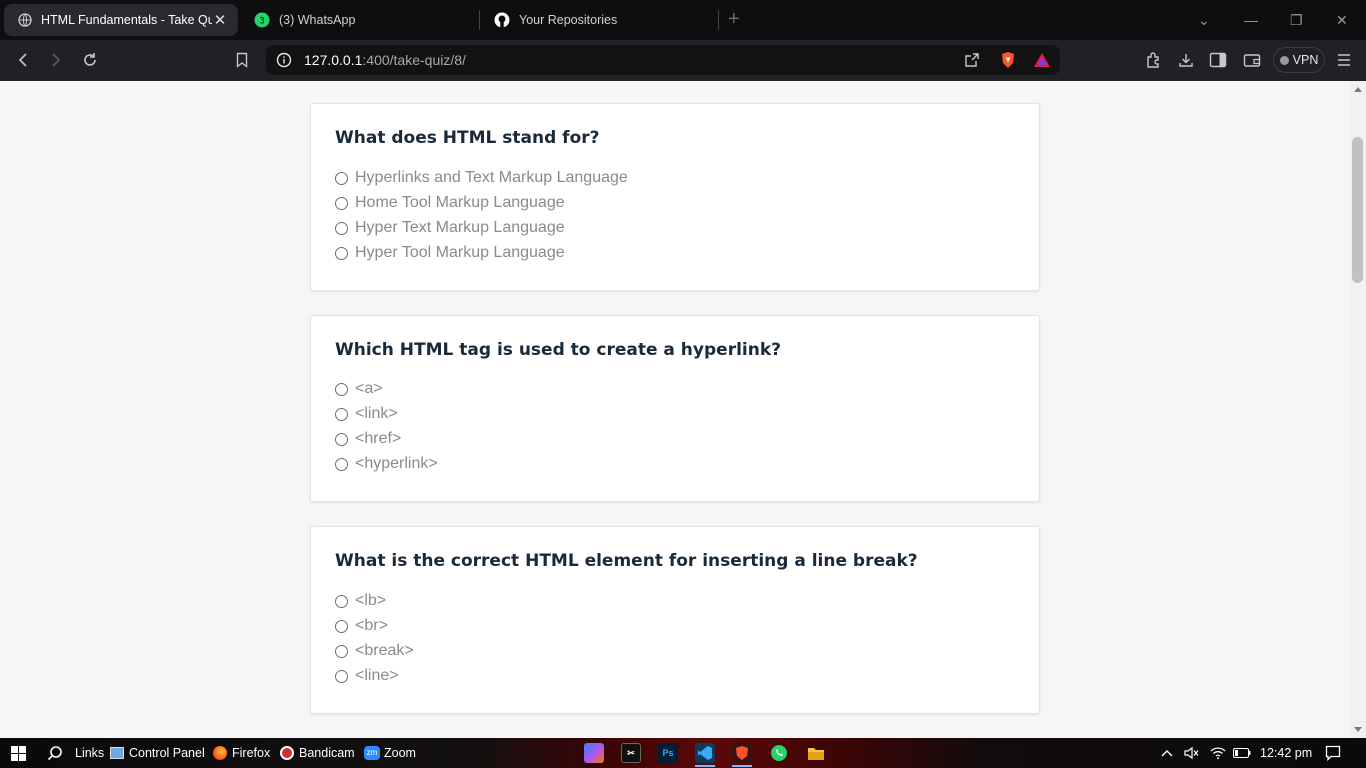  Describe the element at coordinates (242, 60) in the screenshot. I see `bookmark-icon` at that location.